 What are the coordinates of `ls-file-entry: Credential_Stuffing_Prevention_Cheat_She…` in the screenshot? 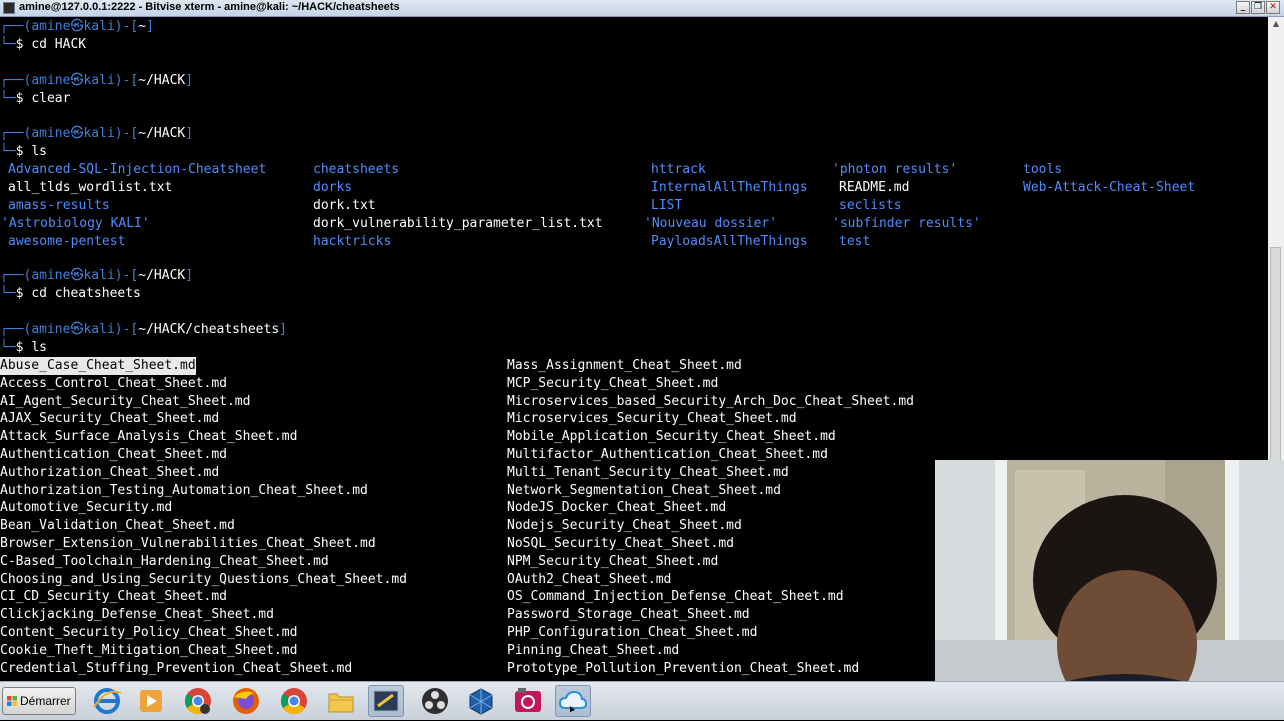 It's located at (176, 668).